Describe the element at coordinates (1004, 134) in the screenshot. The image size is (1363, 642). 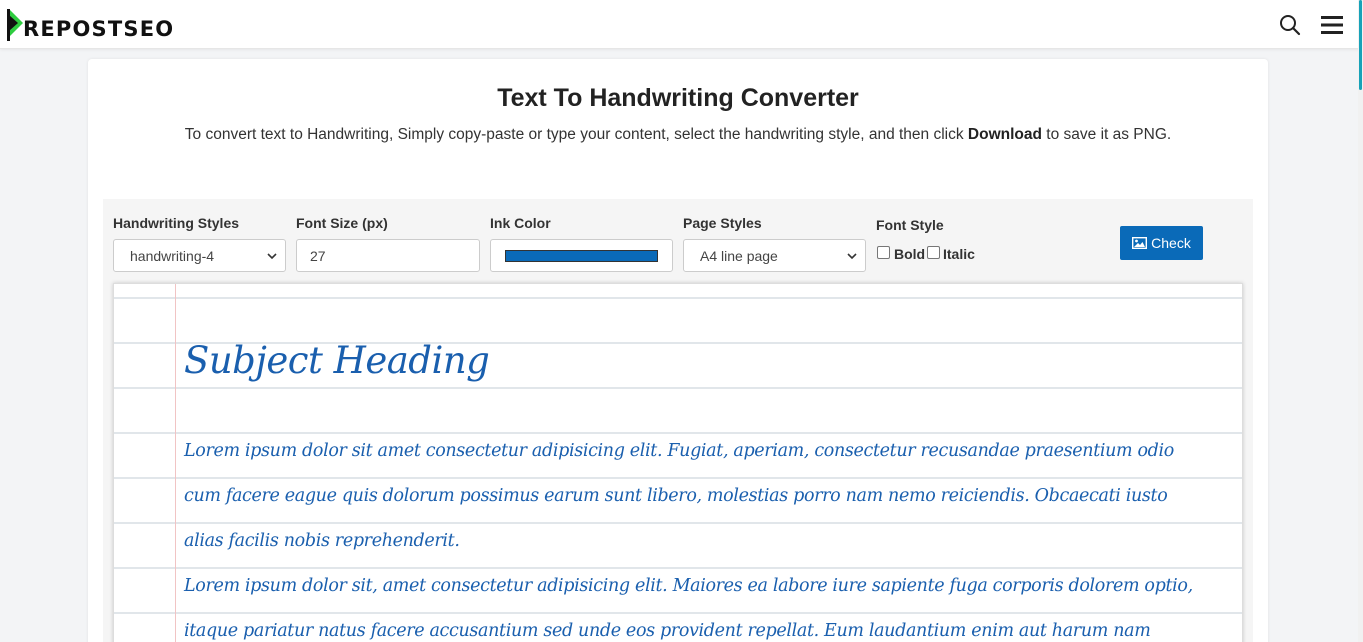
I see `subtitle-download-word: Download` at that location.